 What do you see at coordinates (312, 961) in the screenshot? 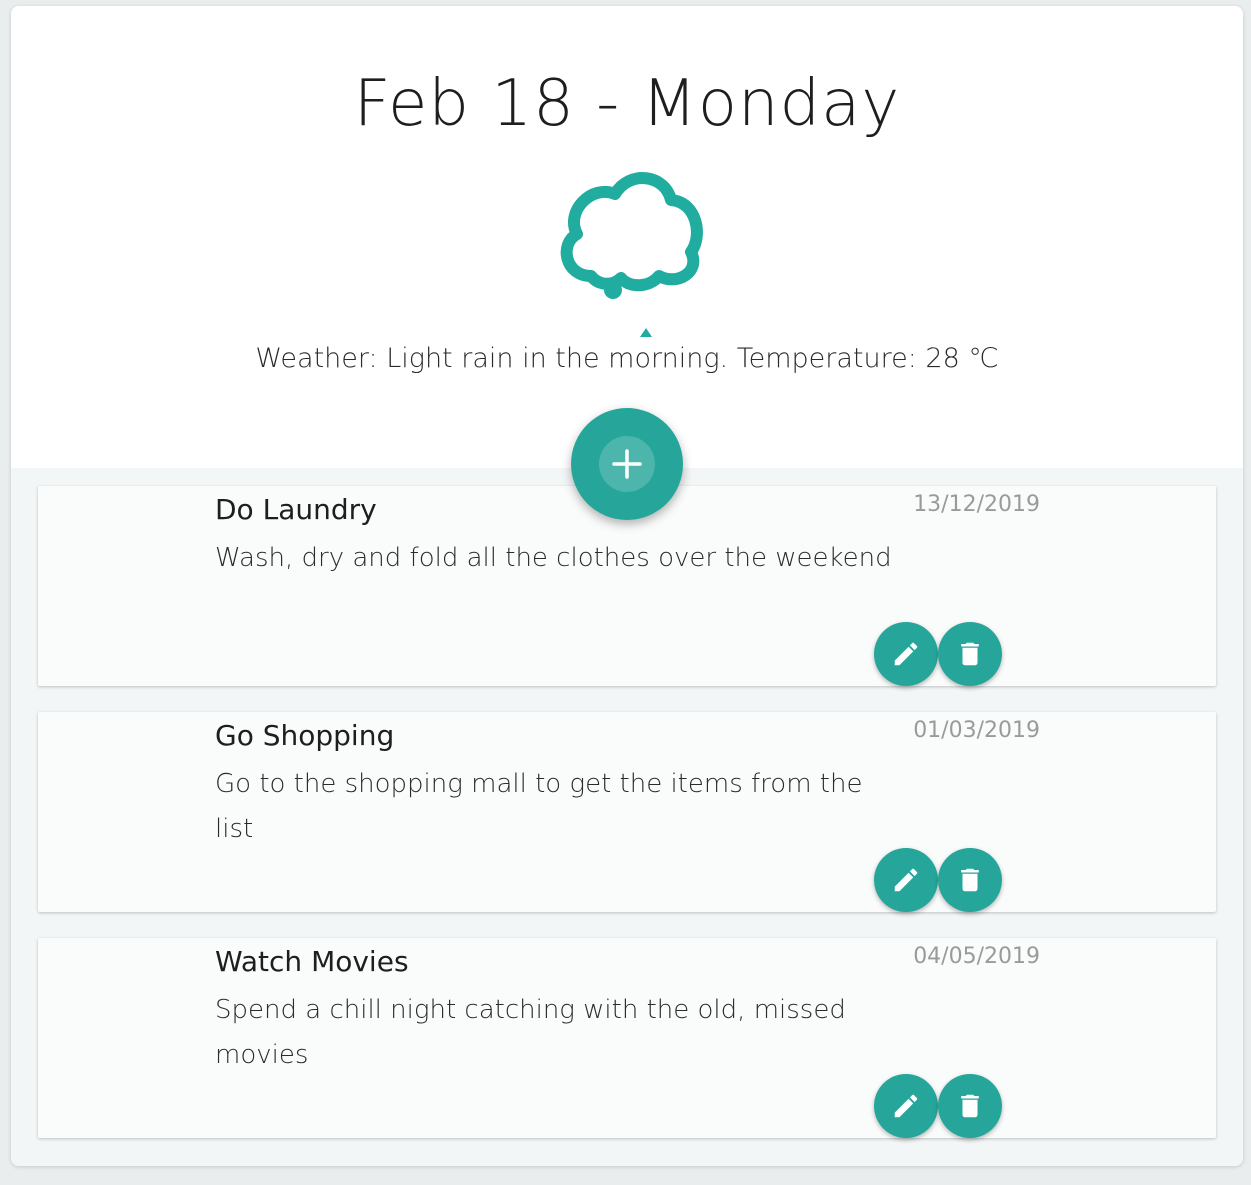
I see `task-title: Watch Movies` at bounding box center [312, 961].